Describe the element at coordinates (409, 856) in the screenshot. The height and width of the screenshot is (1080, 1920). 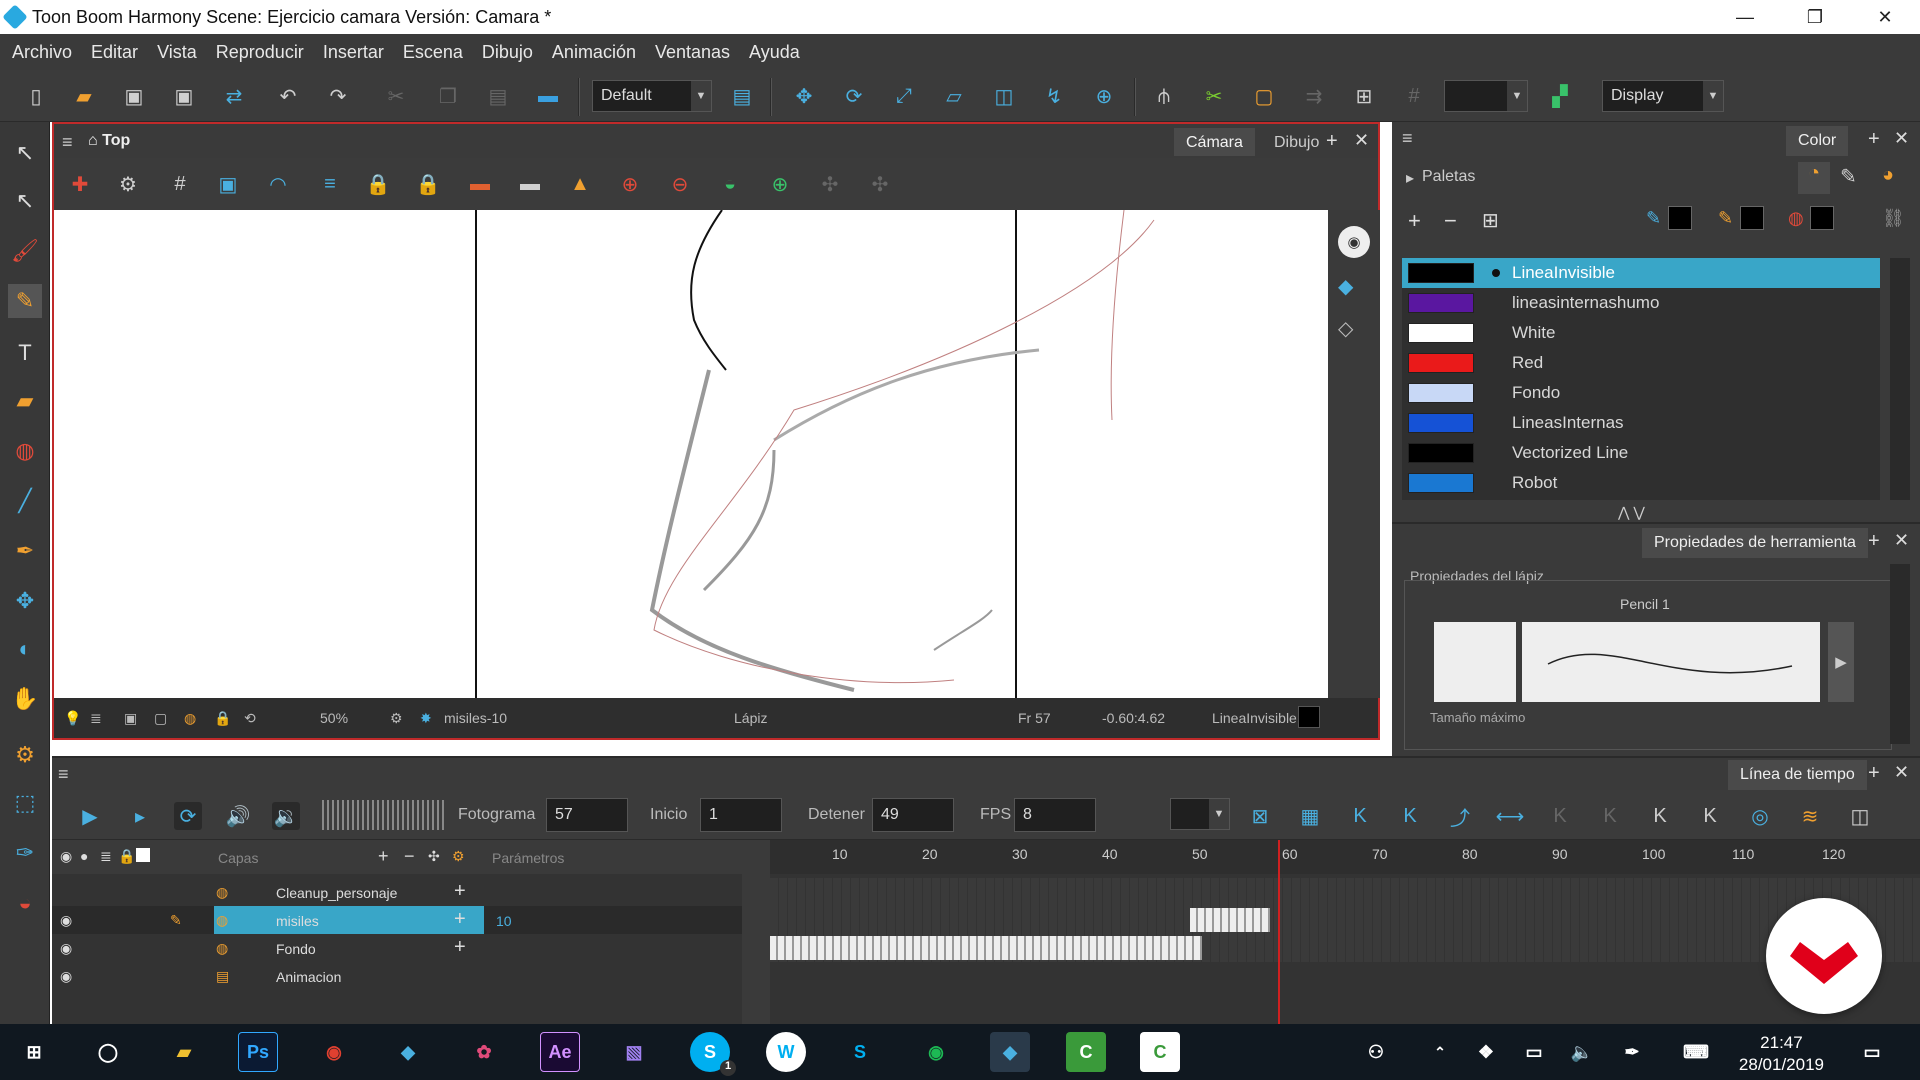
I see `remove-layer-icon: −` at that location.